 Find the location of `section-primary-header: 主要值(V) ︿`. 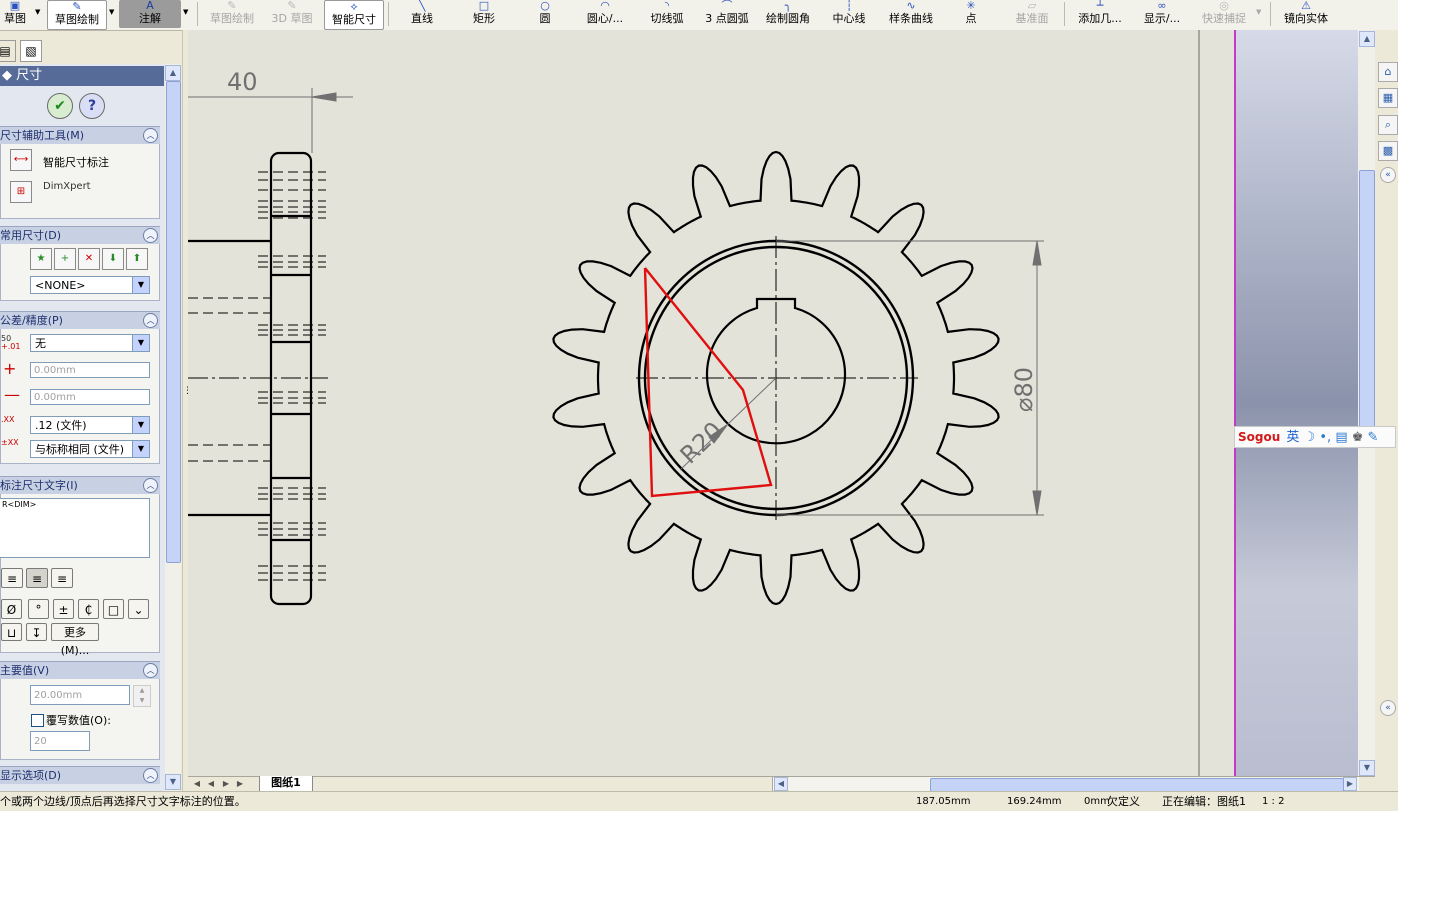

section-primary-header: 主要值(V) ︿ is located at coordinates (80, 670).